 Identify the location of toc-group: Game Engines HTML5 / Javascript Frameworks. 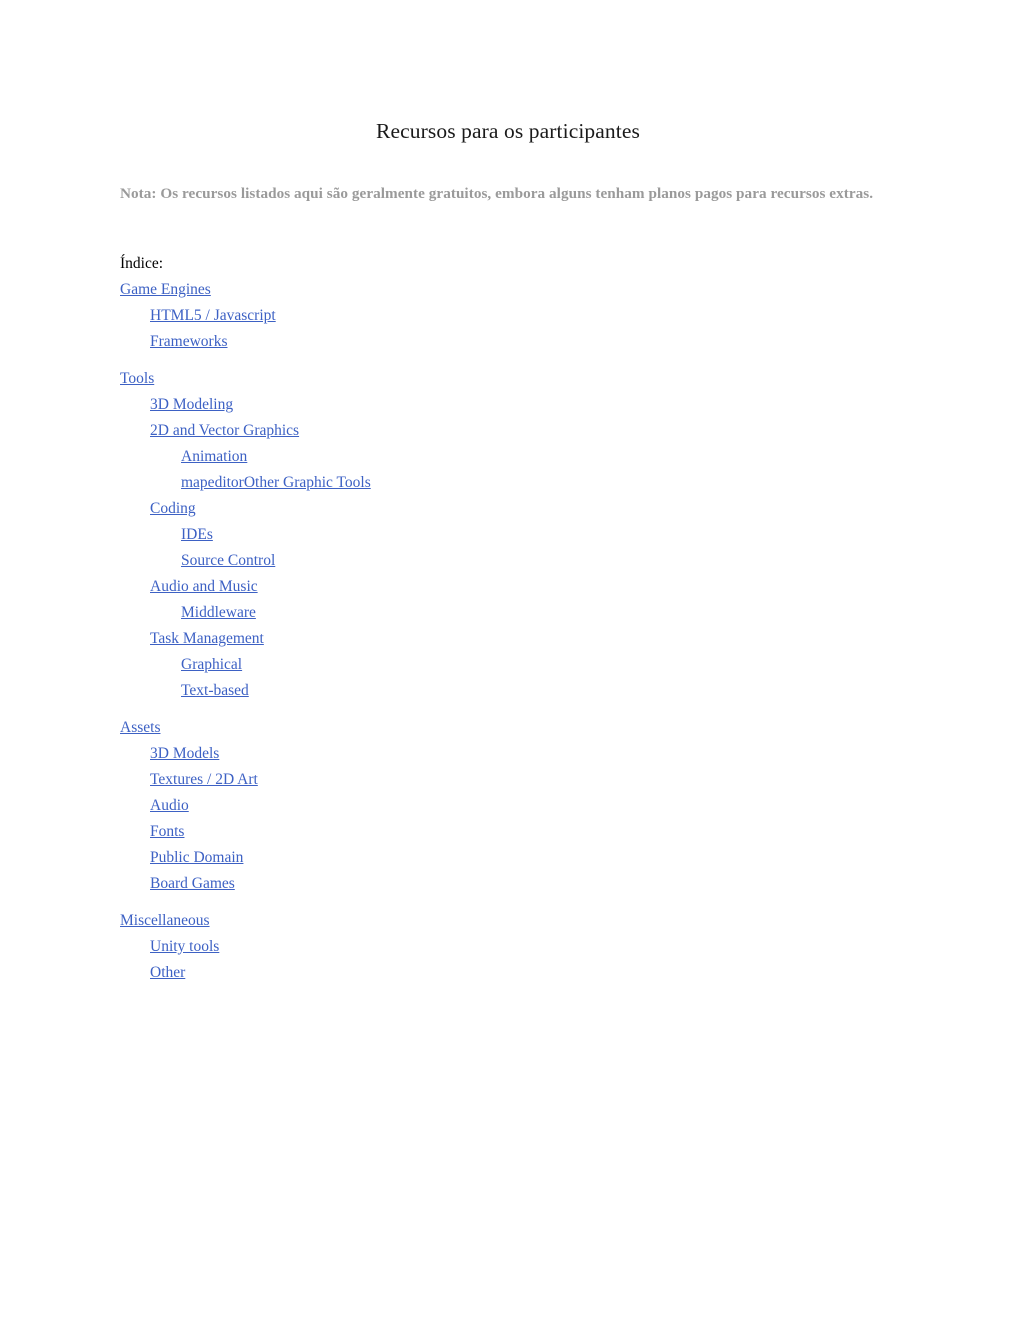
(508, 316).